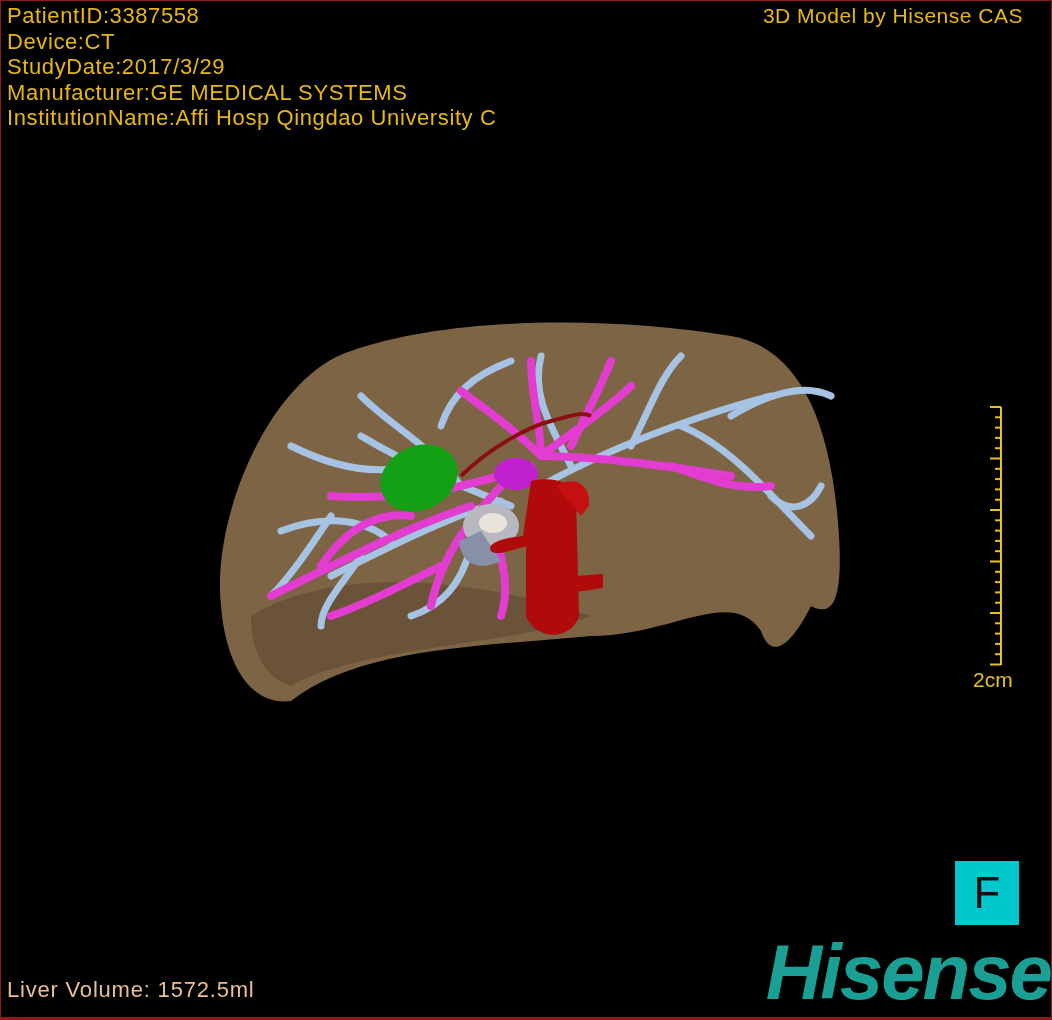 Image resolution: width=1052 pixels, height=1020 pixels. I want to click on dicom-info-text: InstitutionName:Affi Hosp Qingdao University C, so click(252, 118).